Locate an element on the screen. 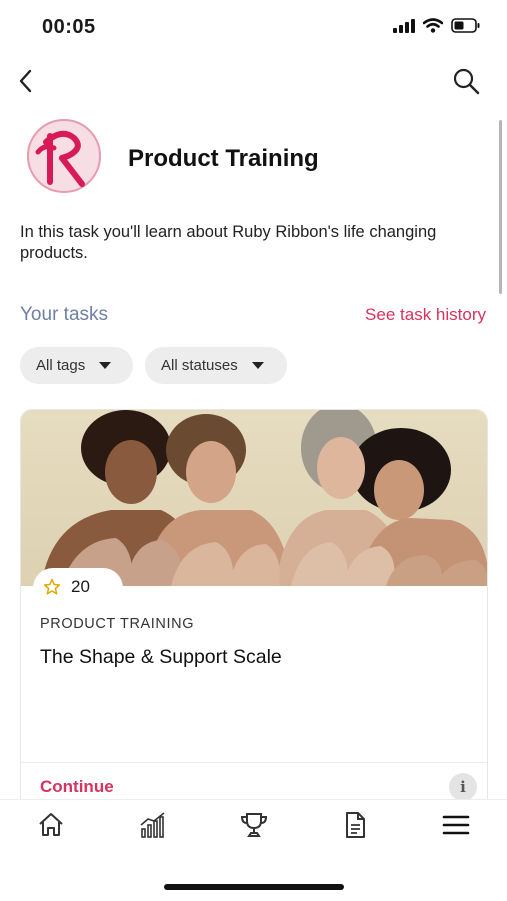 The width and height of the screenshot is (507, 901). chevron-left-icon is located at coordinates (25, 81).